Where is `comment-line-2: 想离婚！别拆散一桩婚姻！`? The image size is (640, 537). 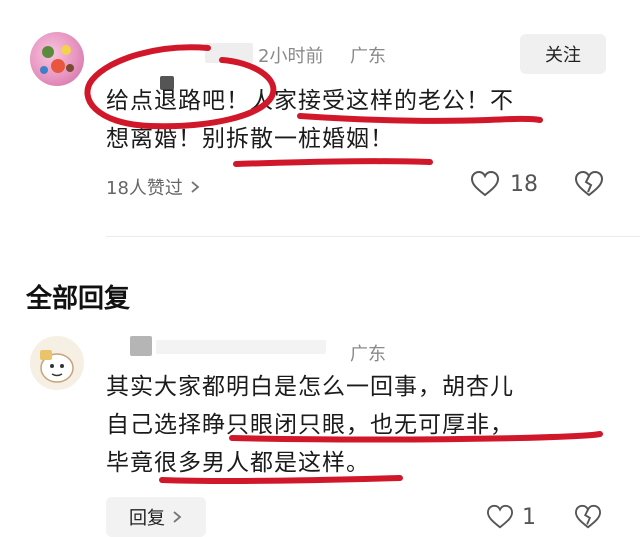
comment-line-2: 想离婚！别拆散一桩婚姻！ is located at coordinates (250, 139).